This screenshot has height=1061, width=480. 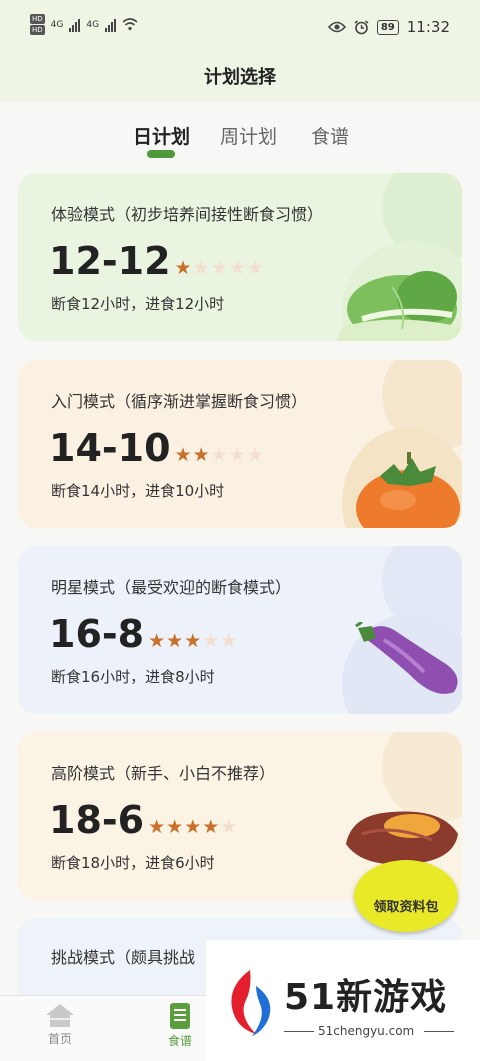 I want to click on nav-item-home: 首页, so click(x=60, y=1024).